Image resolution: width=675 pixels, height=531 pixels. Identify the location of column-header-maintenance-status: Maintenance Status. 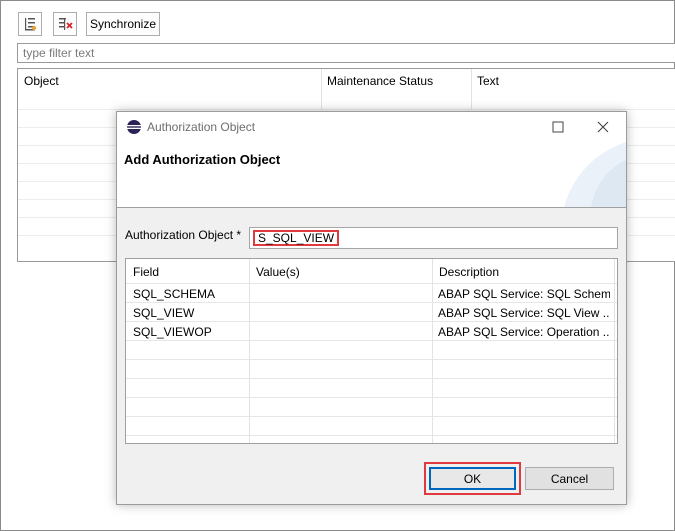
(380, 89).